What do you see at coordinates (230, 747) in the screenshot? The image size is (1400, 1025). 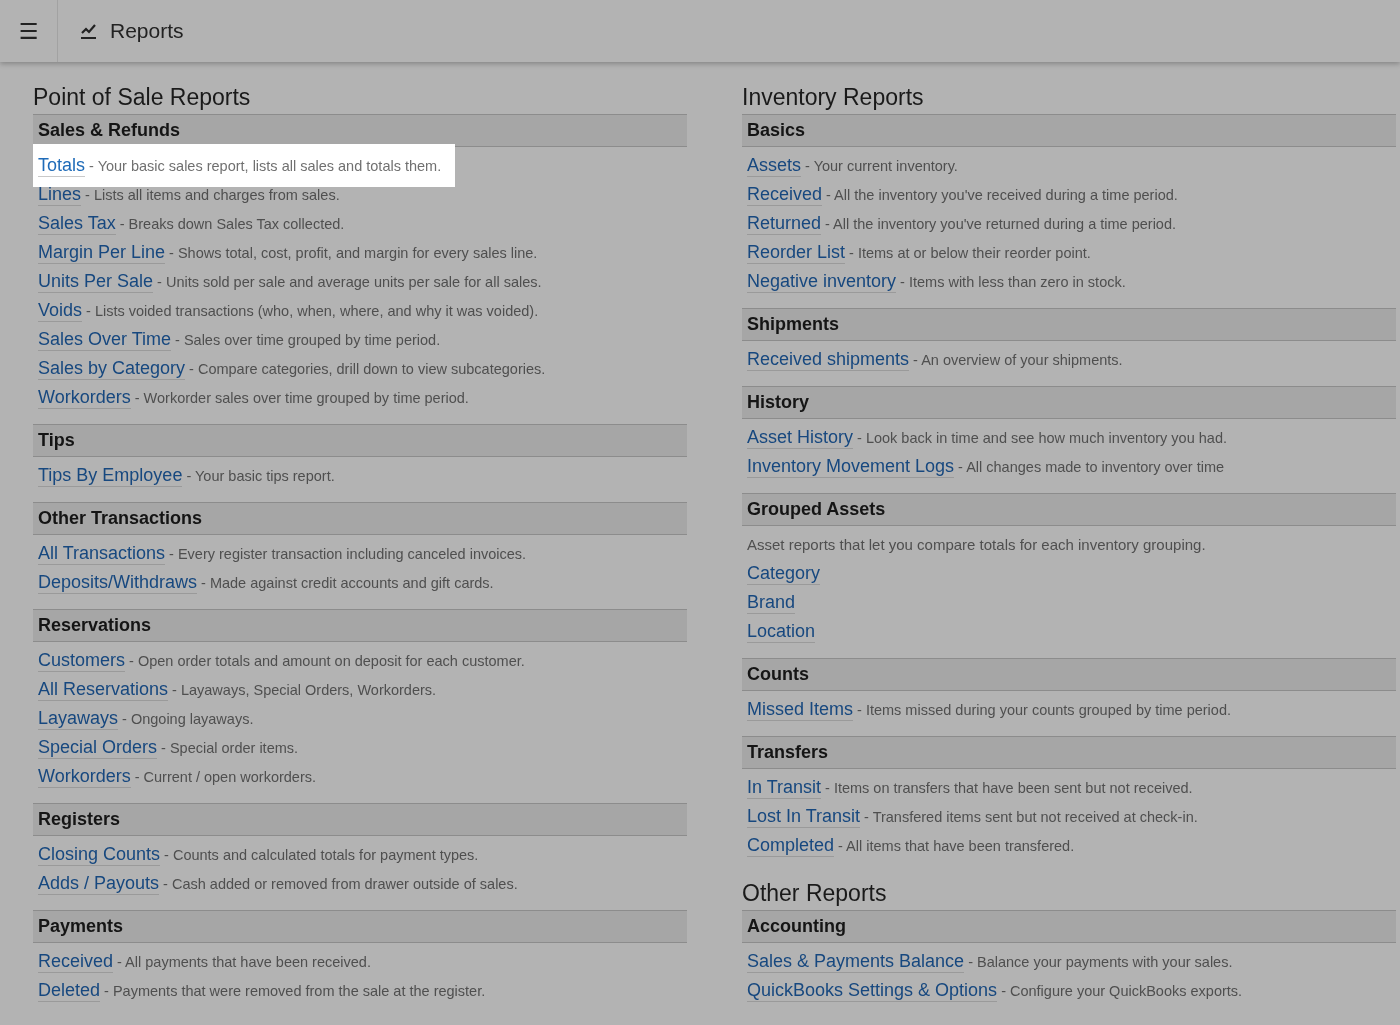 I see `report-description: - Special order items.` at bounding box center [230, 747].